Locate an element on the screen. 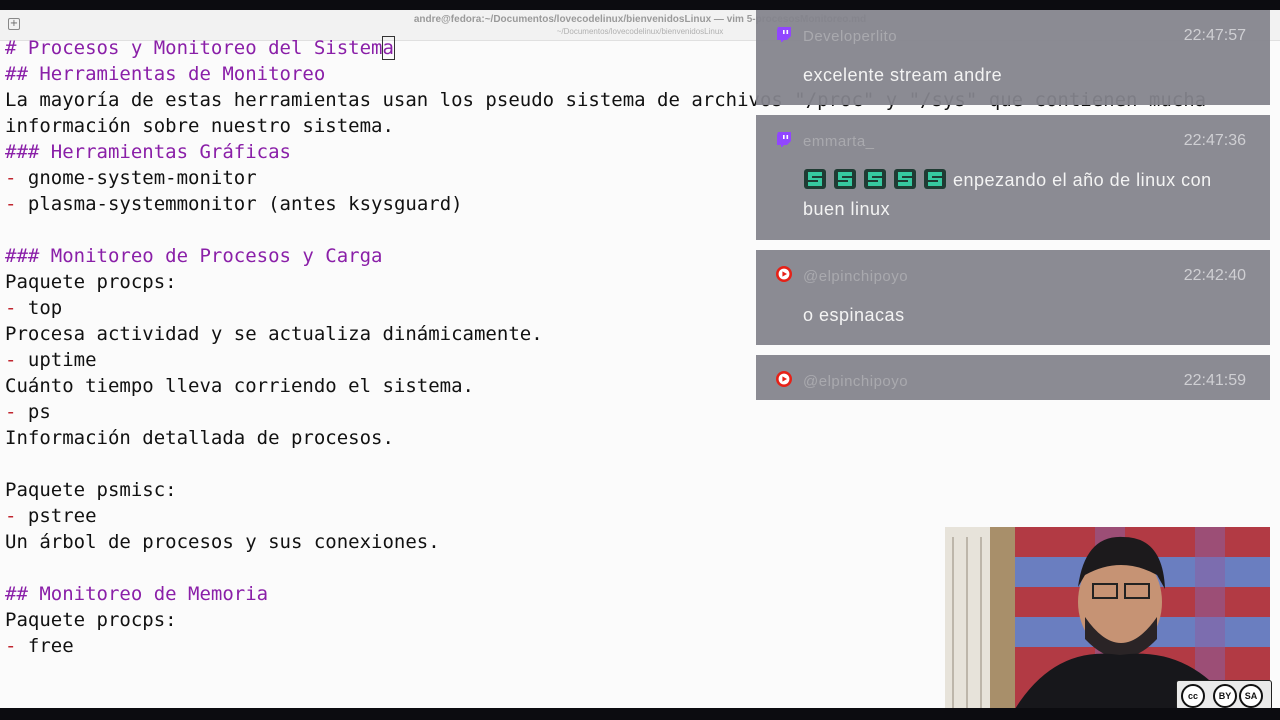  desktop-bottom-panel is located at coordinates (640, 714).